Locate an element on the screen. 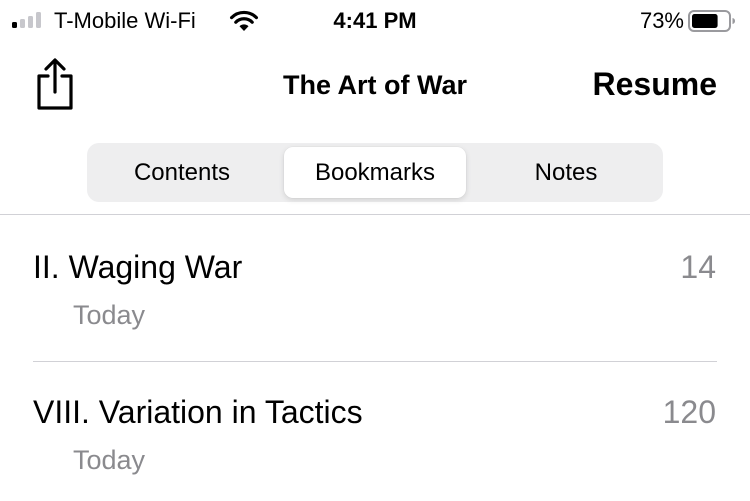 The image size is (750, 501). resume-button: Resume is located at coordinates (655, 84).